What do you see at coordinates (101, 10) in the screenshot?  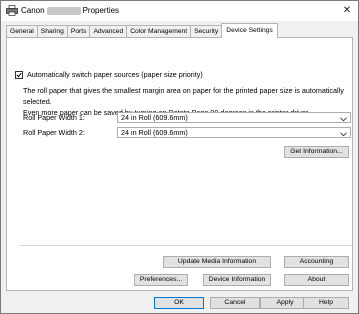 I see `title-suffix: Properties` at bounding box center [101, 10].